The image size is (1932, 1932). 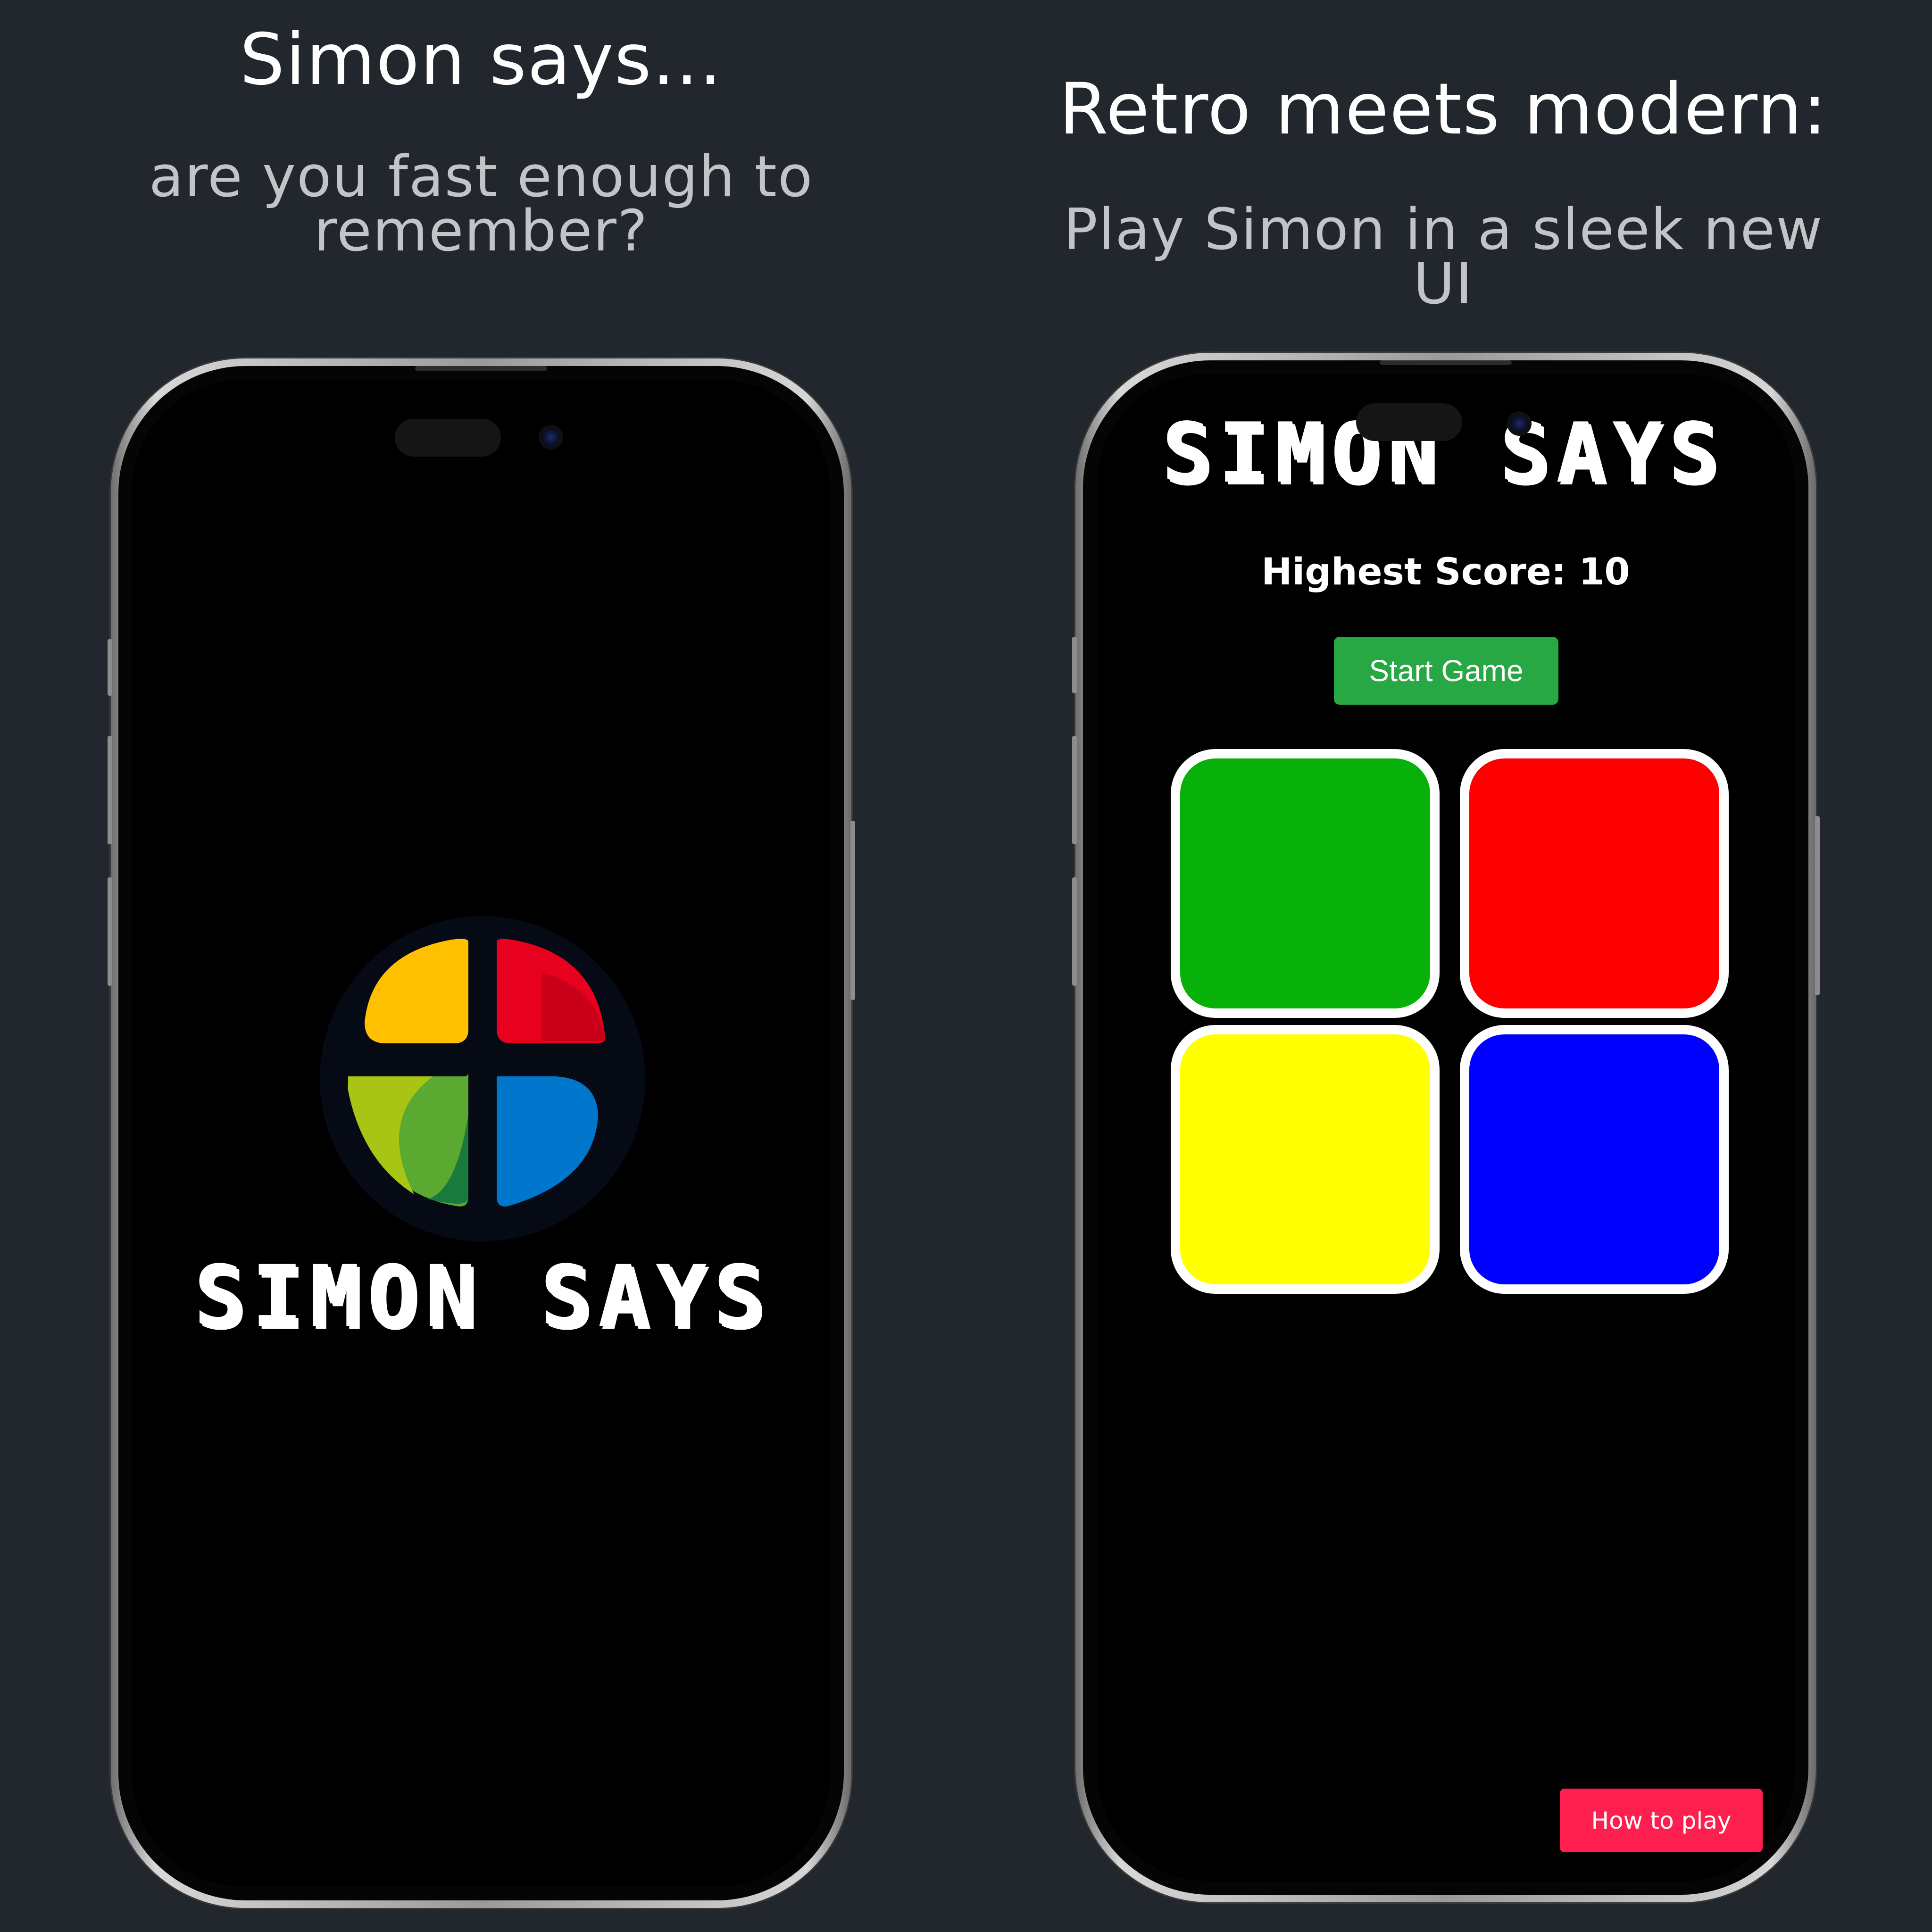 I want to click on red-pad, so click(x=1594, y=883).